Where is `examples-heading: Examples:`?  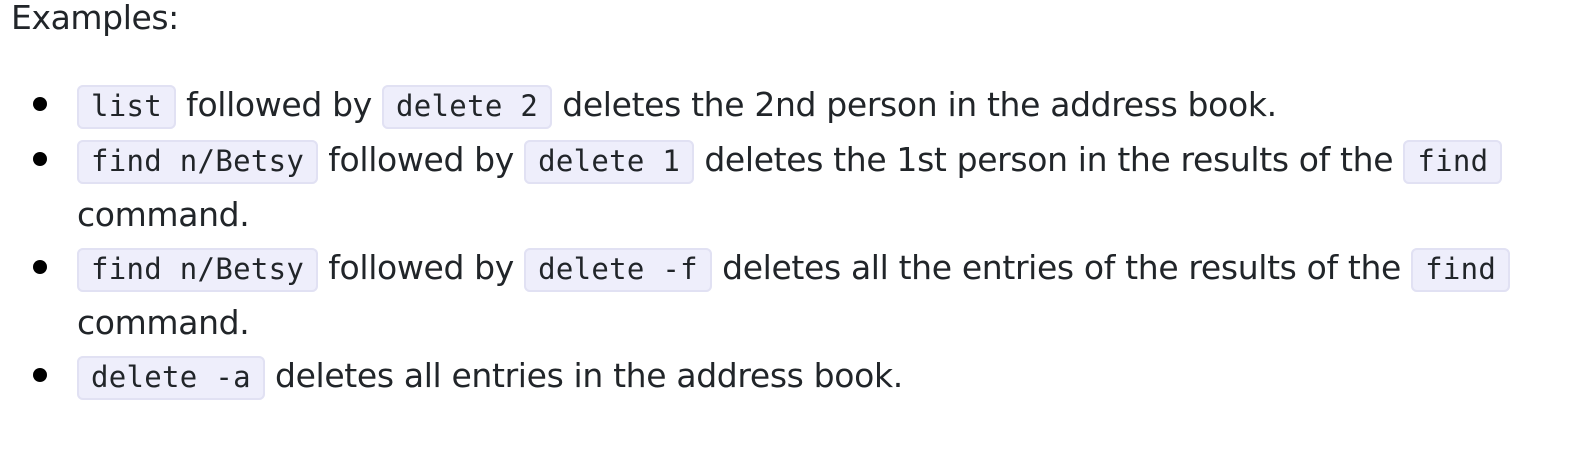 examples-heading: Examples: is located at coordinates (95, 18).